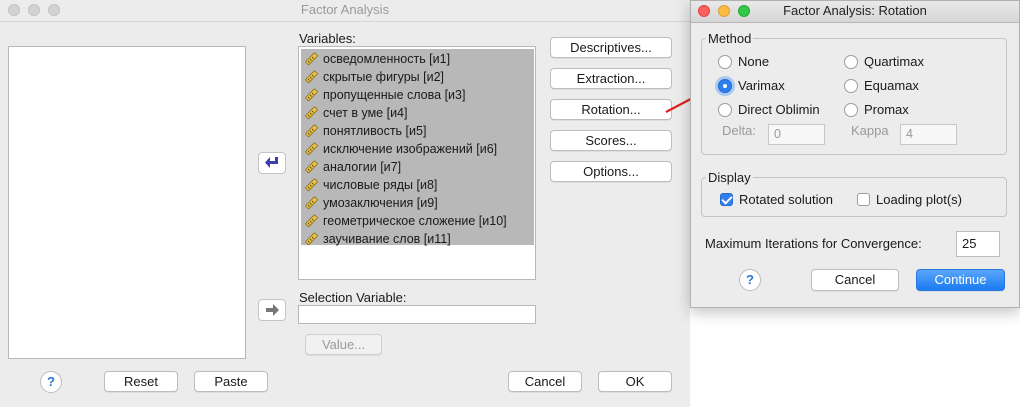 The image size is (1020, 407). Describe the element at coordinates (978, 244) in the screenshot. I see `max-iterations-field: 25` at that location.